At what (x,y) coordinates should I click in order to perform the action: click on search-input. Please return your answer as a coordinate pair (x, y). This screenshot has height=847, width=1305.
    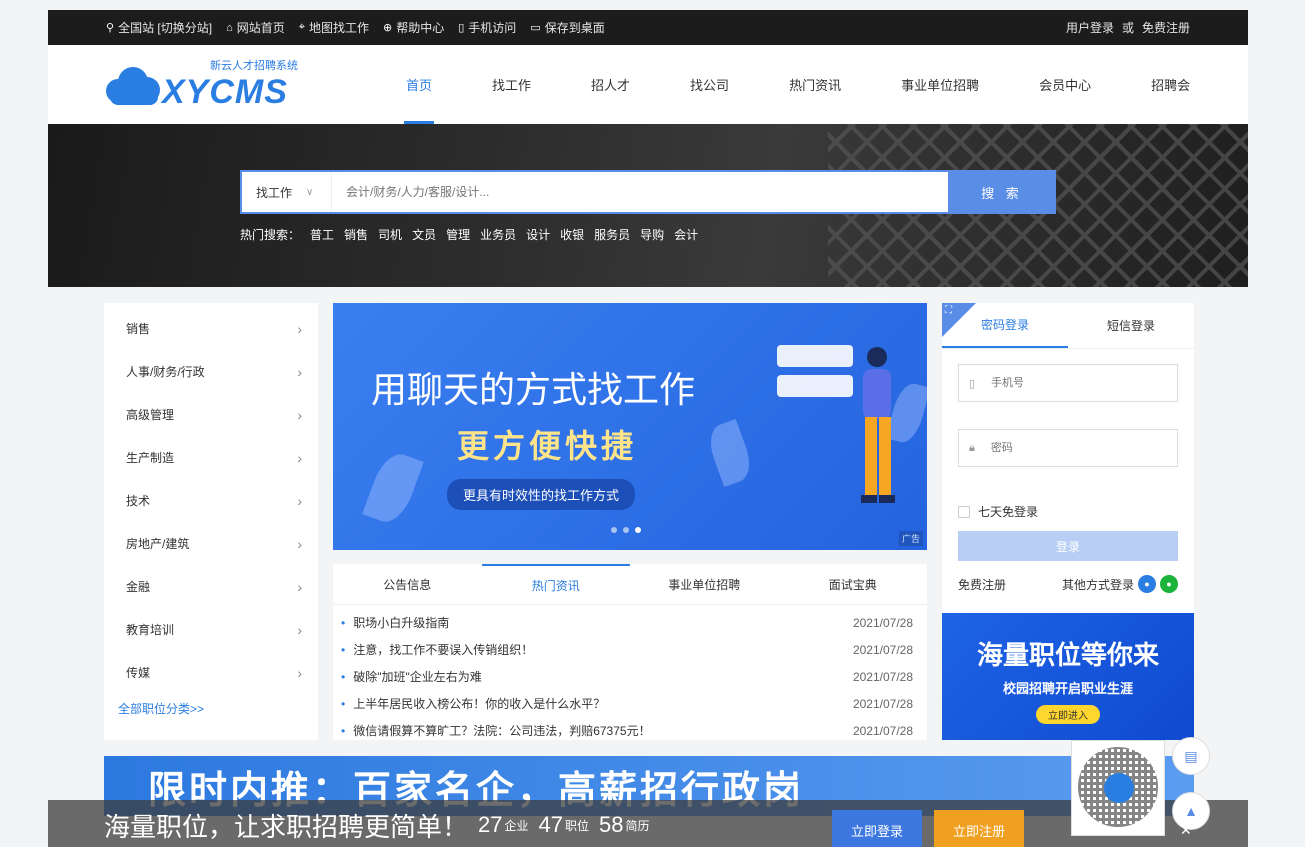
    Looking at the image, I should click on (640, 192).